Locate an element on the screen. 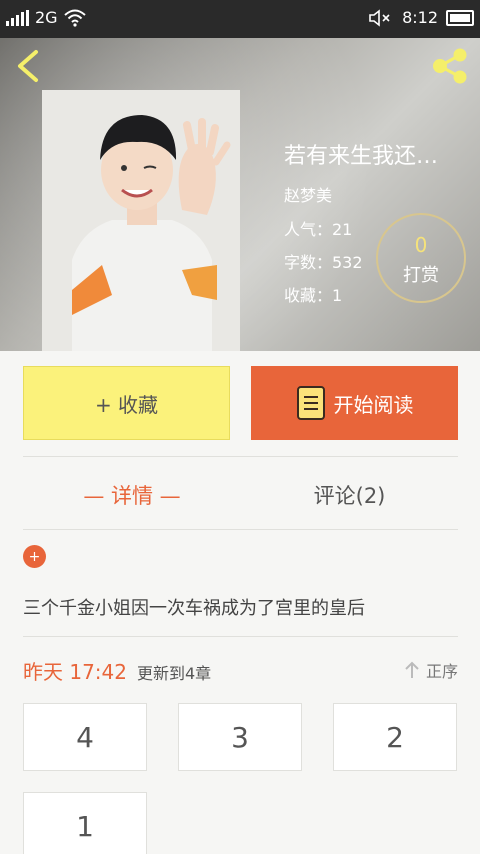 The width and height of the screenshot is (480, 854). clock: 8:12 is located at coordinates (420, 17).